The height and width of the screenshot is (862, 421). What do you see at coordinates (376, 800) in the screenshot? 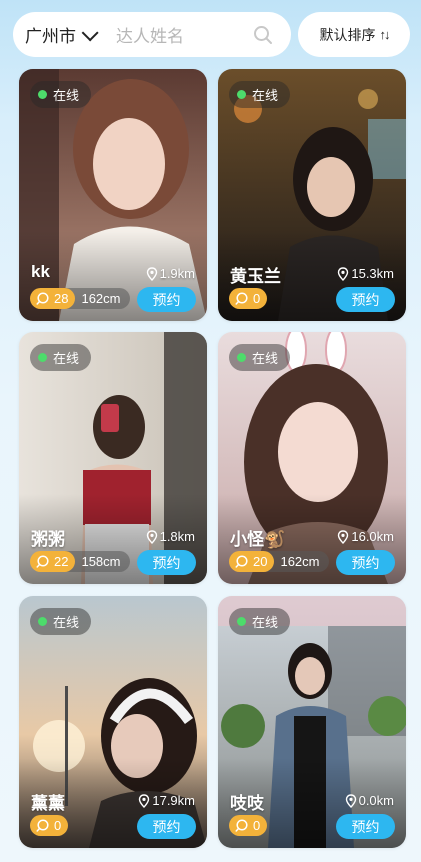
I see `distance-value: 0.0km` at bounding box center [376, 800].